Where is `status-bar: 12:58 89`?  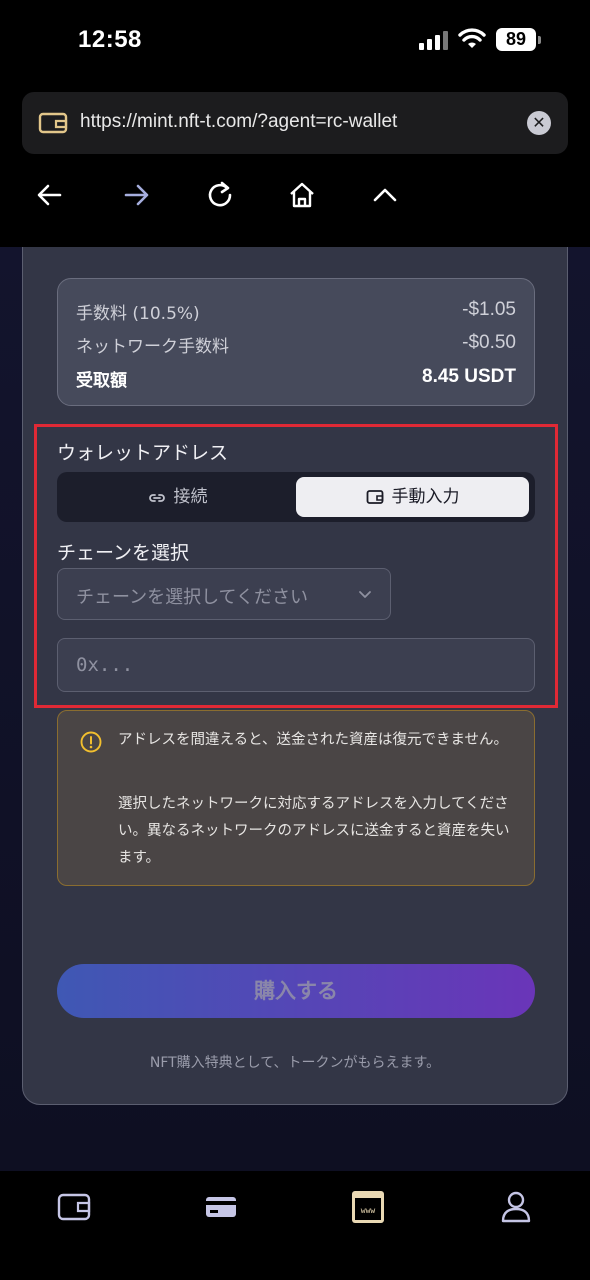
status-bar: 12:58 89 is located at coordinates (295, 40).